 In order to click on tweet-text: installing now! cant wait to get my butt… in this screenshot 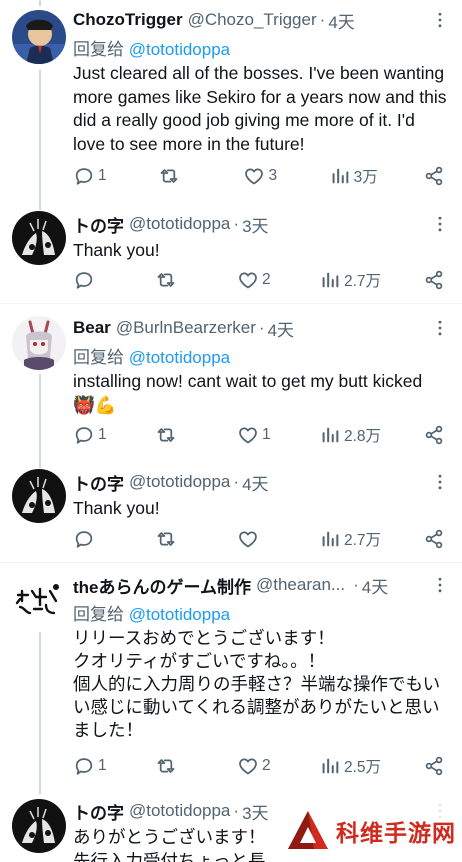, I will do `click(261, 393)`.